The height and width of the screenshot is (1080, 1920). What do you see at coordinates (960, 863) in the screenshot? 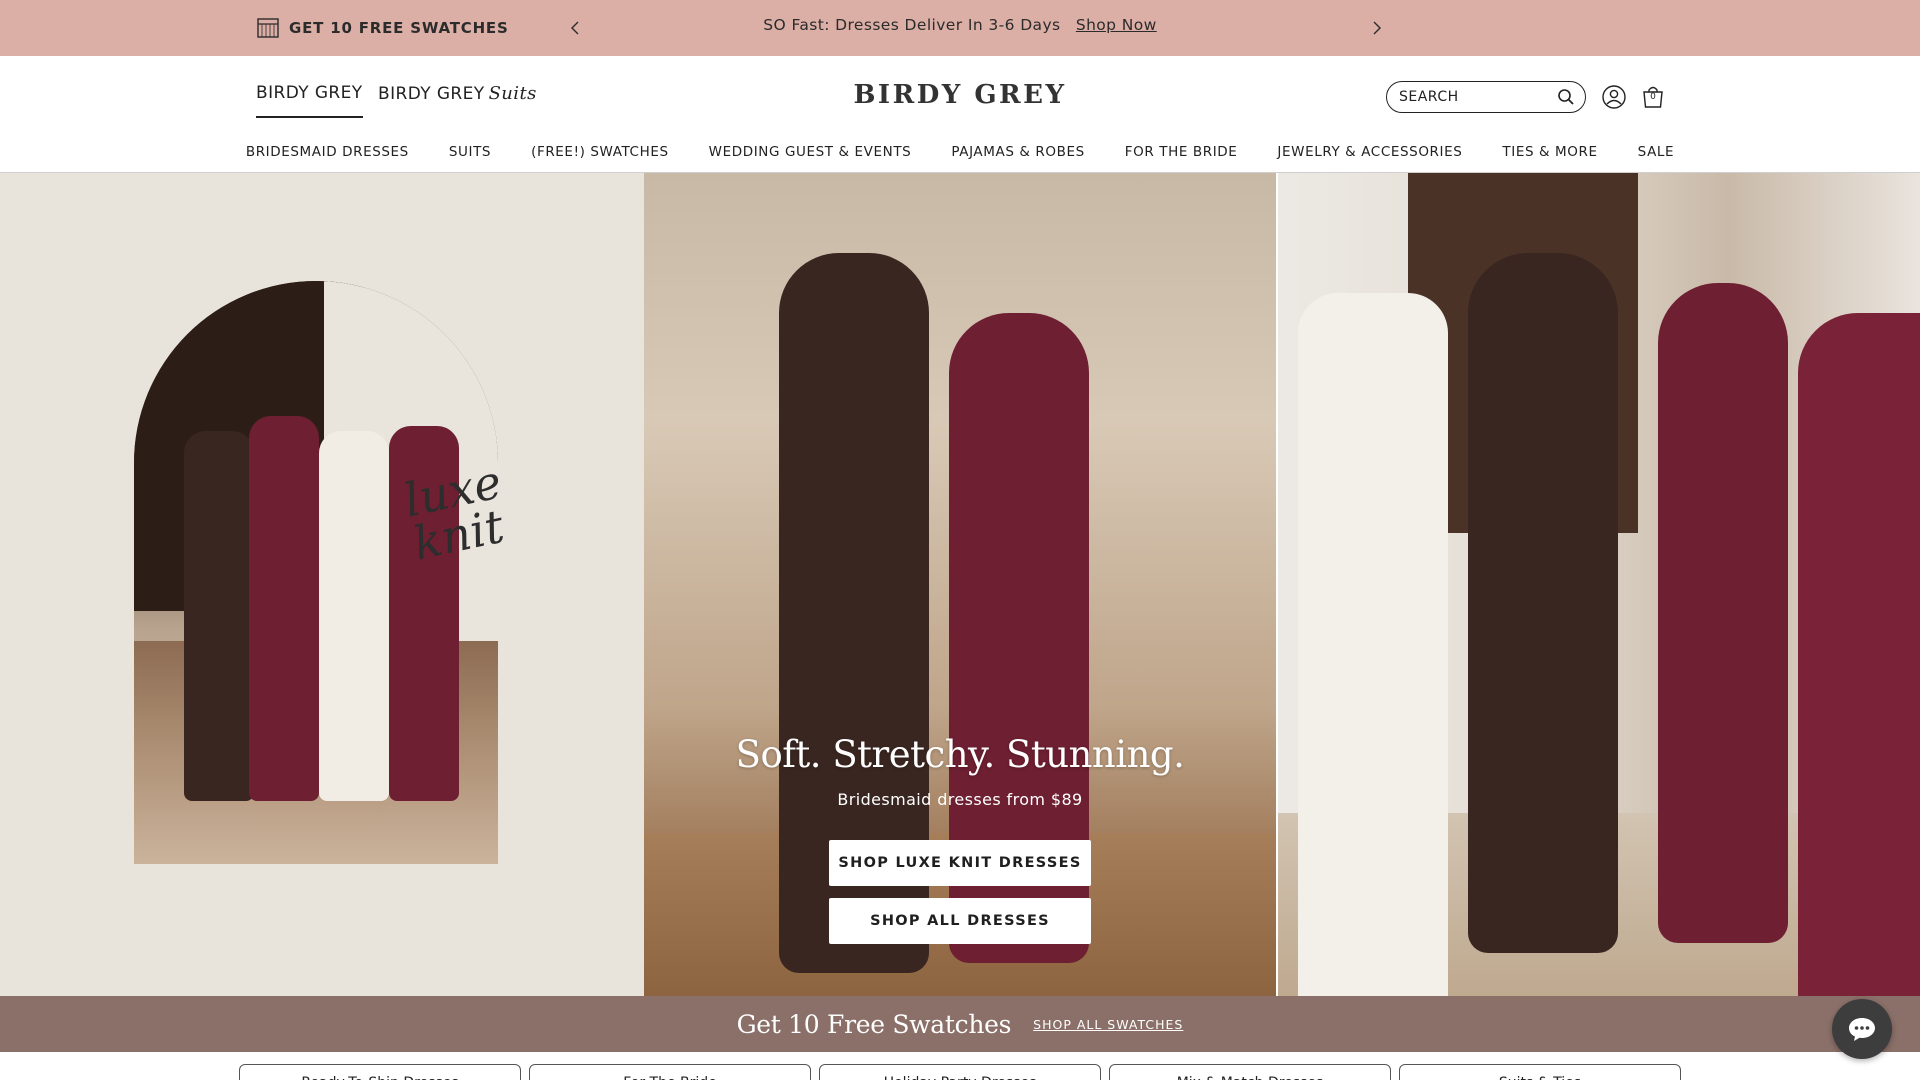
I see `shop-luxe-knit-button: SHOP LUXE KNIT DRESSES` at bounding box center [960, 863].